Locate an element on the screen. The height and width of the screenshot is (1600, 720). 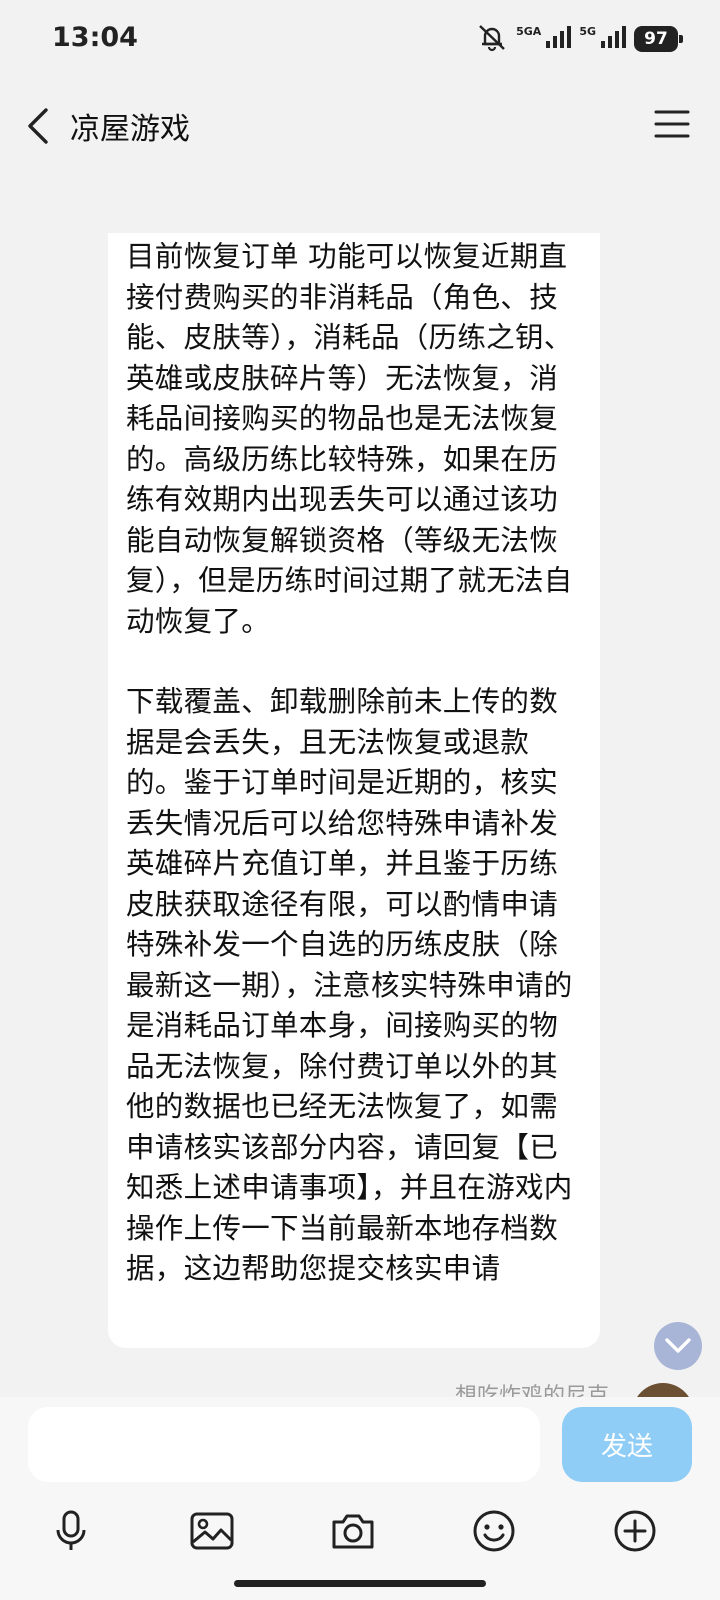
camera-button is located at coordinates (353, 1531).